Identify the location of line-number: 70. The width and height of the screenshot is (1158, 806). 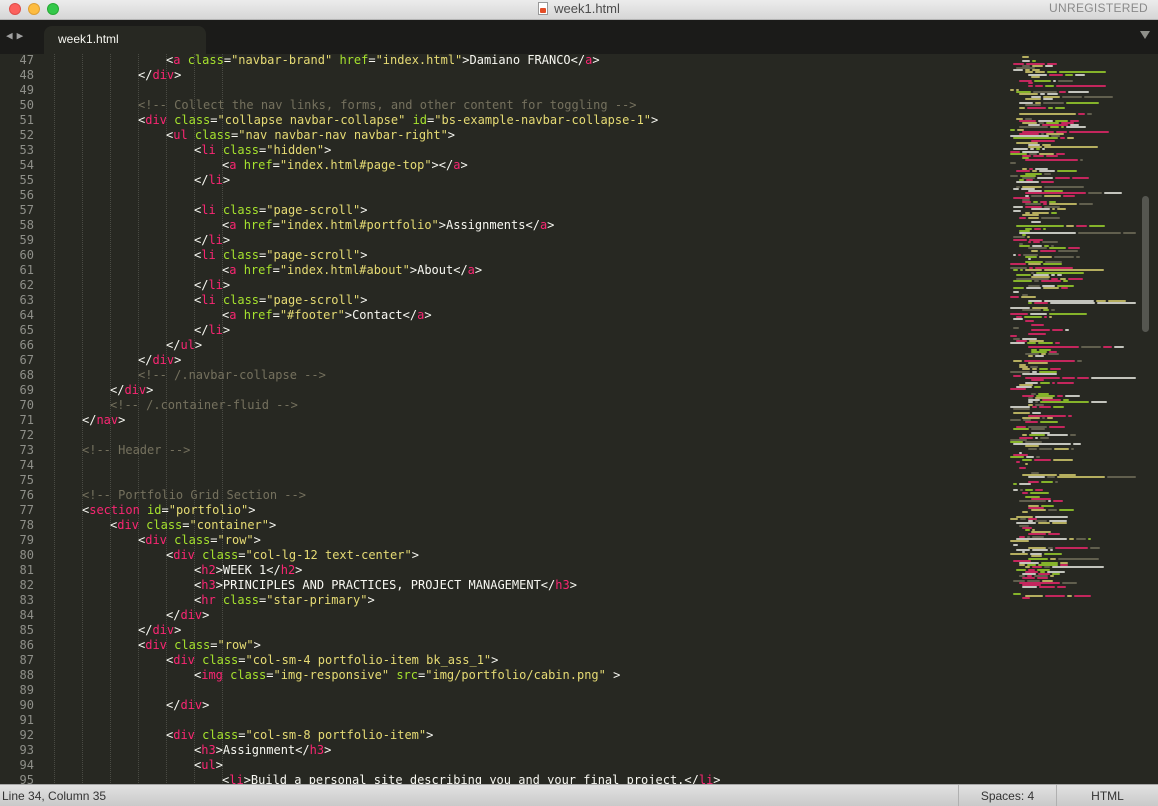
(26, 405).